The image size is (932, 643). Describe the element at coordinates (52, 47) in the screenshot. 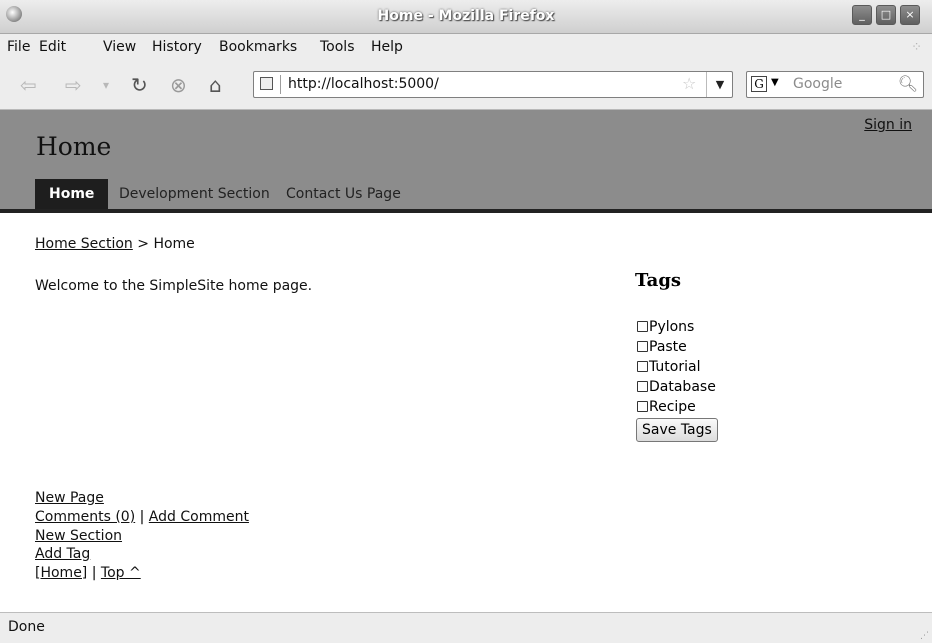

I see `menu-edit: Edit` at that location.